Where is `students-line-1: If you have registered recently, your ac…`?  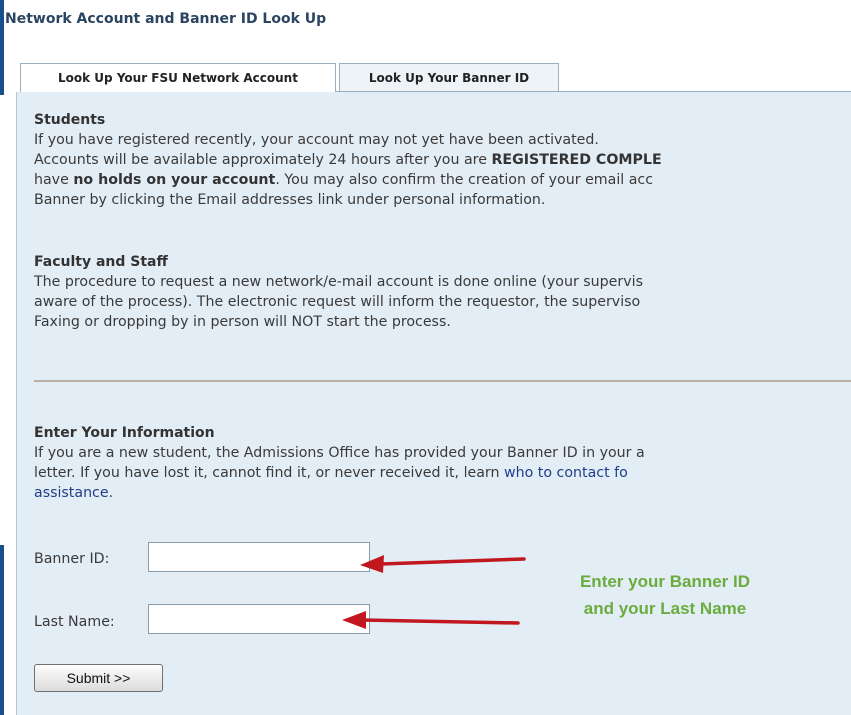
students-line-1: If you have registered recently, your ac… is located at coordinates (316, 140).